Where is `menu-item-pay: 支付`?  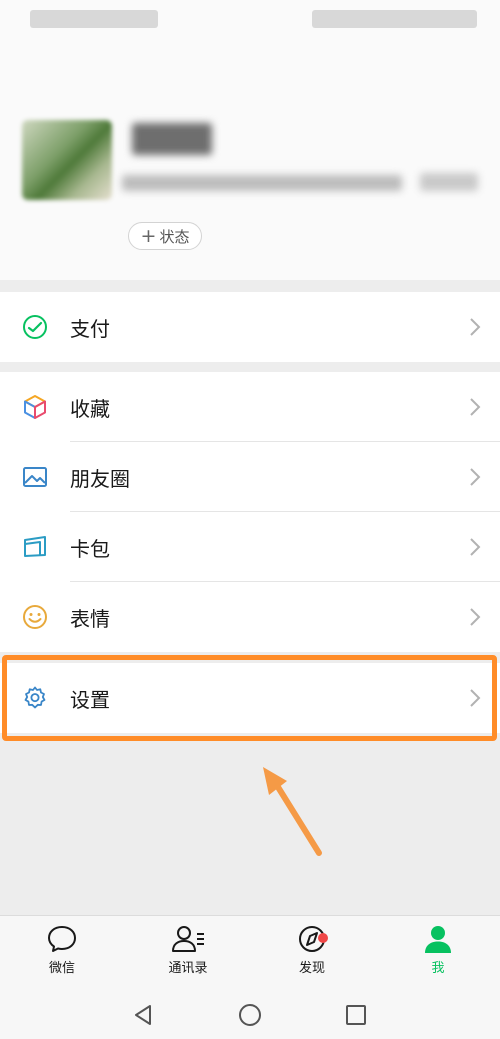
menu-item-pay: 支付 is located at coordinates (250, 327).